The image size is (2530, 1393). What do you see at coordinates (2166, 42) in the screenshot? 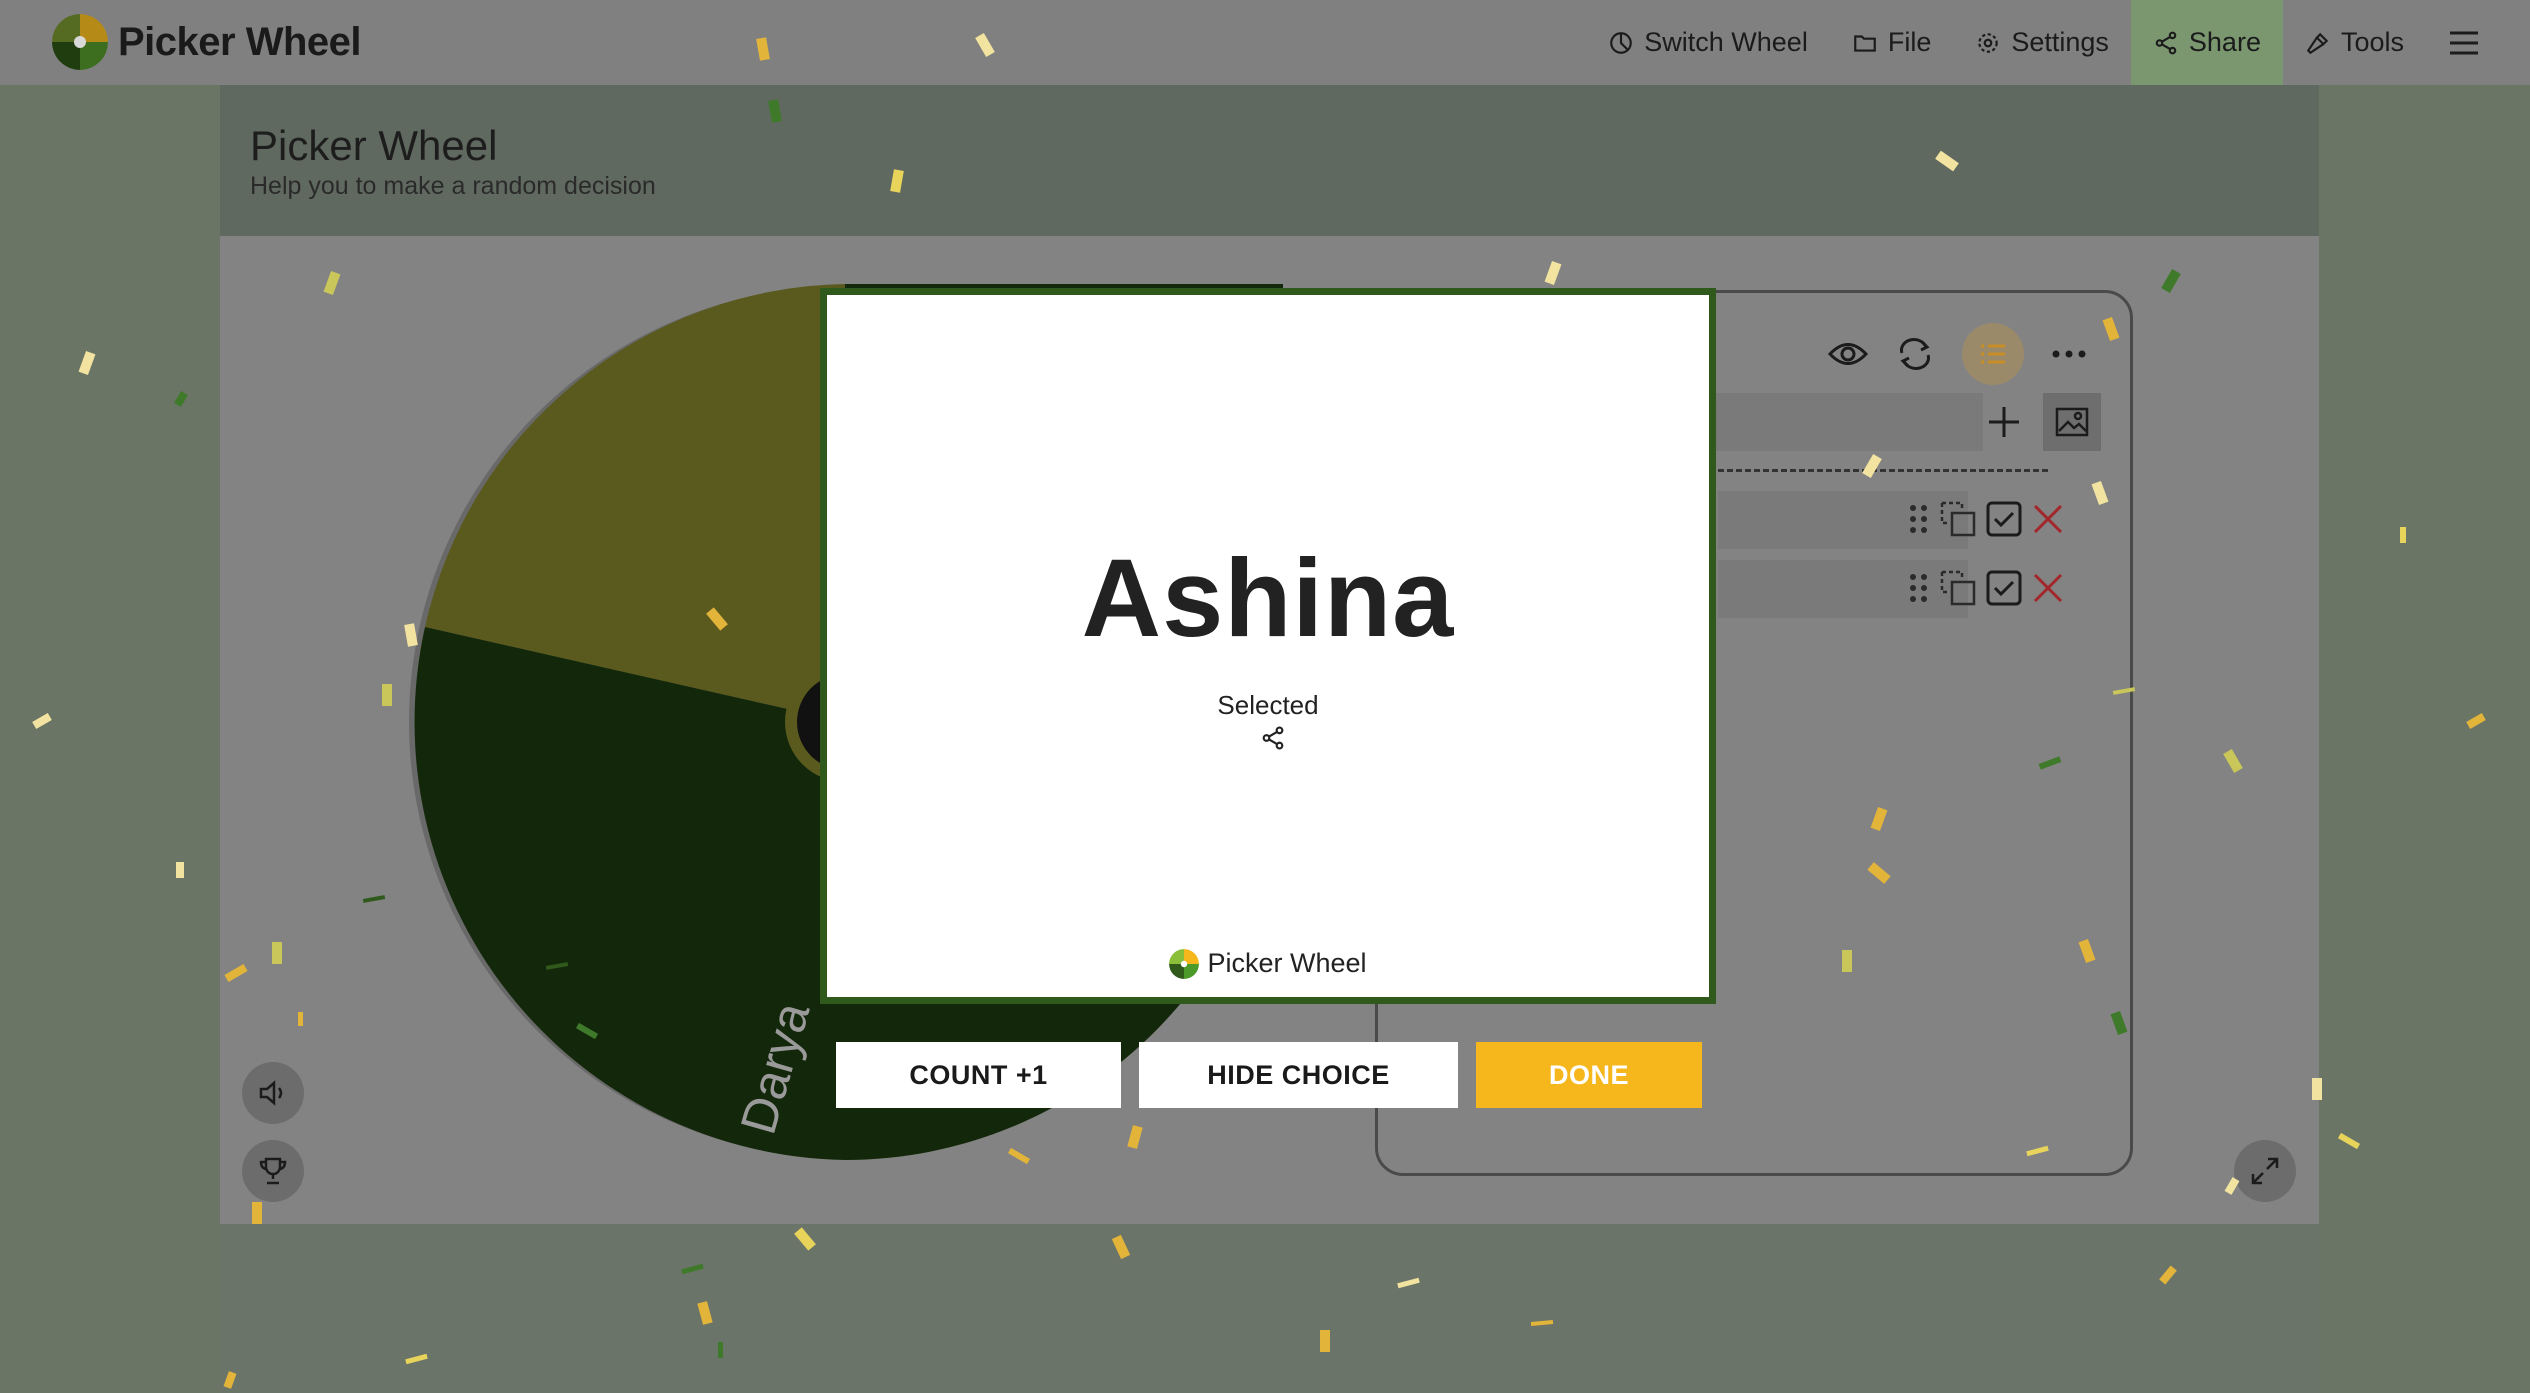
I see `share-icon` at bounding box center [2166, 42].